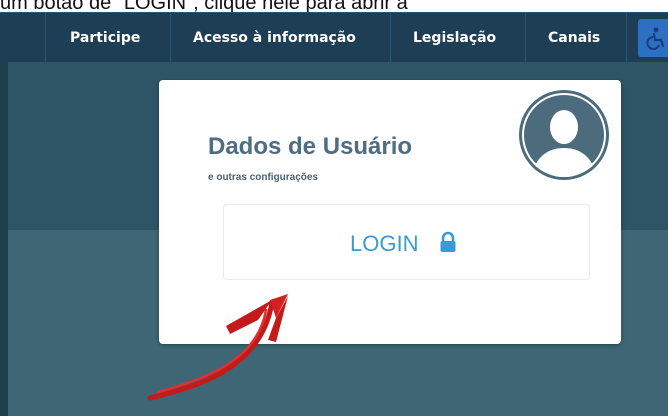  What do you see at coordinates (105, 38) in the screenshot?
I see `nav-item-participe: Participe` at bounding box center [105, 38].